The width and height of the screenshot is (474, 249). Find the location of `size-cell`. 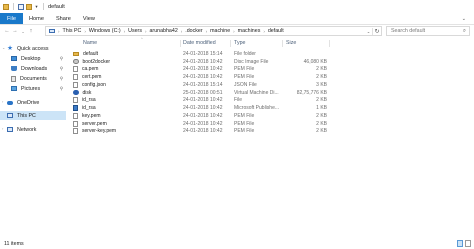

size-cell is located at coordinates (305, 54).